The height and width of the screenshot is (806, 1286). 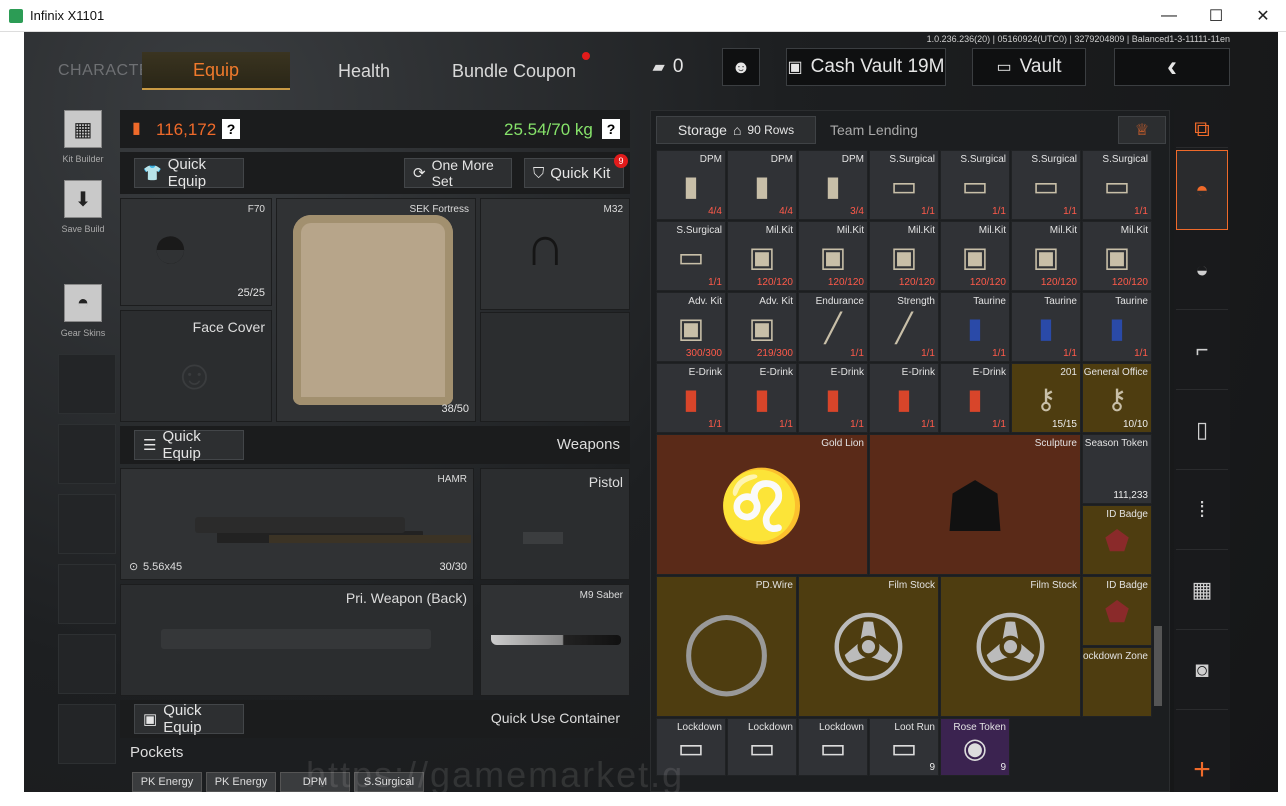 I want to click on storage-item: Strength ╱ 1/1, so click(x=904, y=327).